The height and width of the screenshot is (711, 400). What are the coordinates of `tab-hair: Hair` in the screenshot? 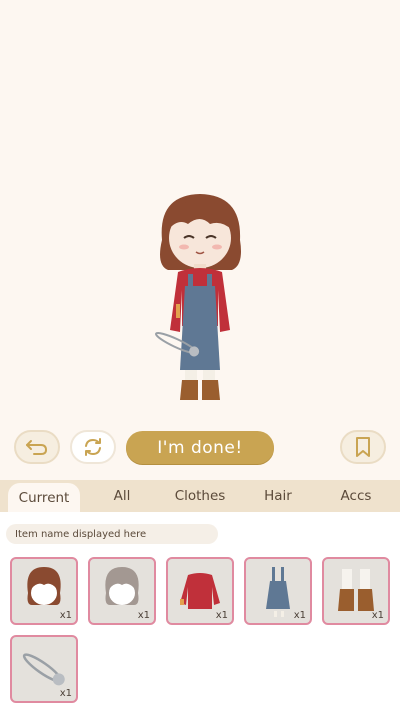 It's located at (278, 496).